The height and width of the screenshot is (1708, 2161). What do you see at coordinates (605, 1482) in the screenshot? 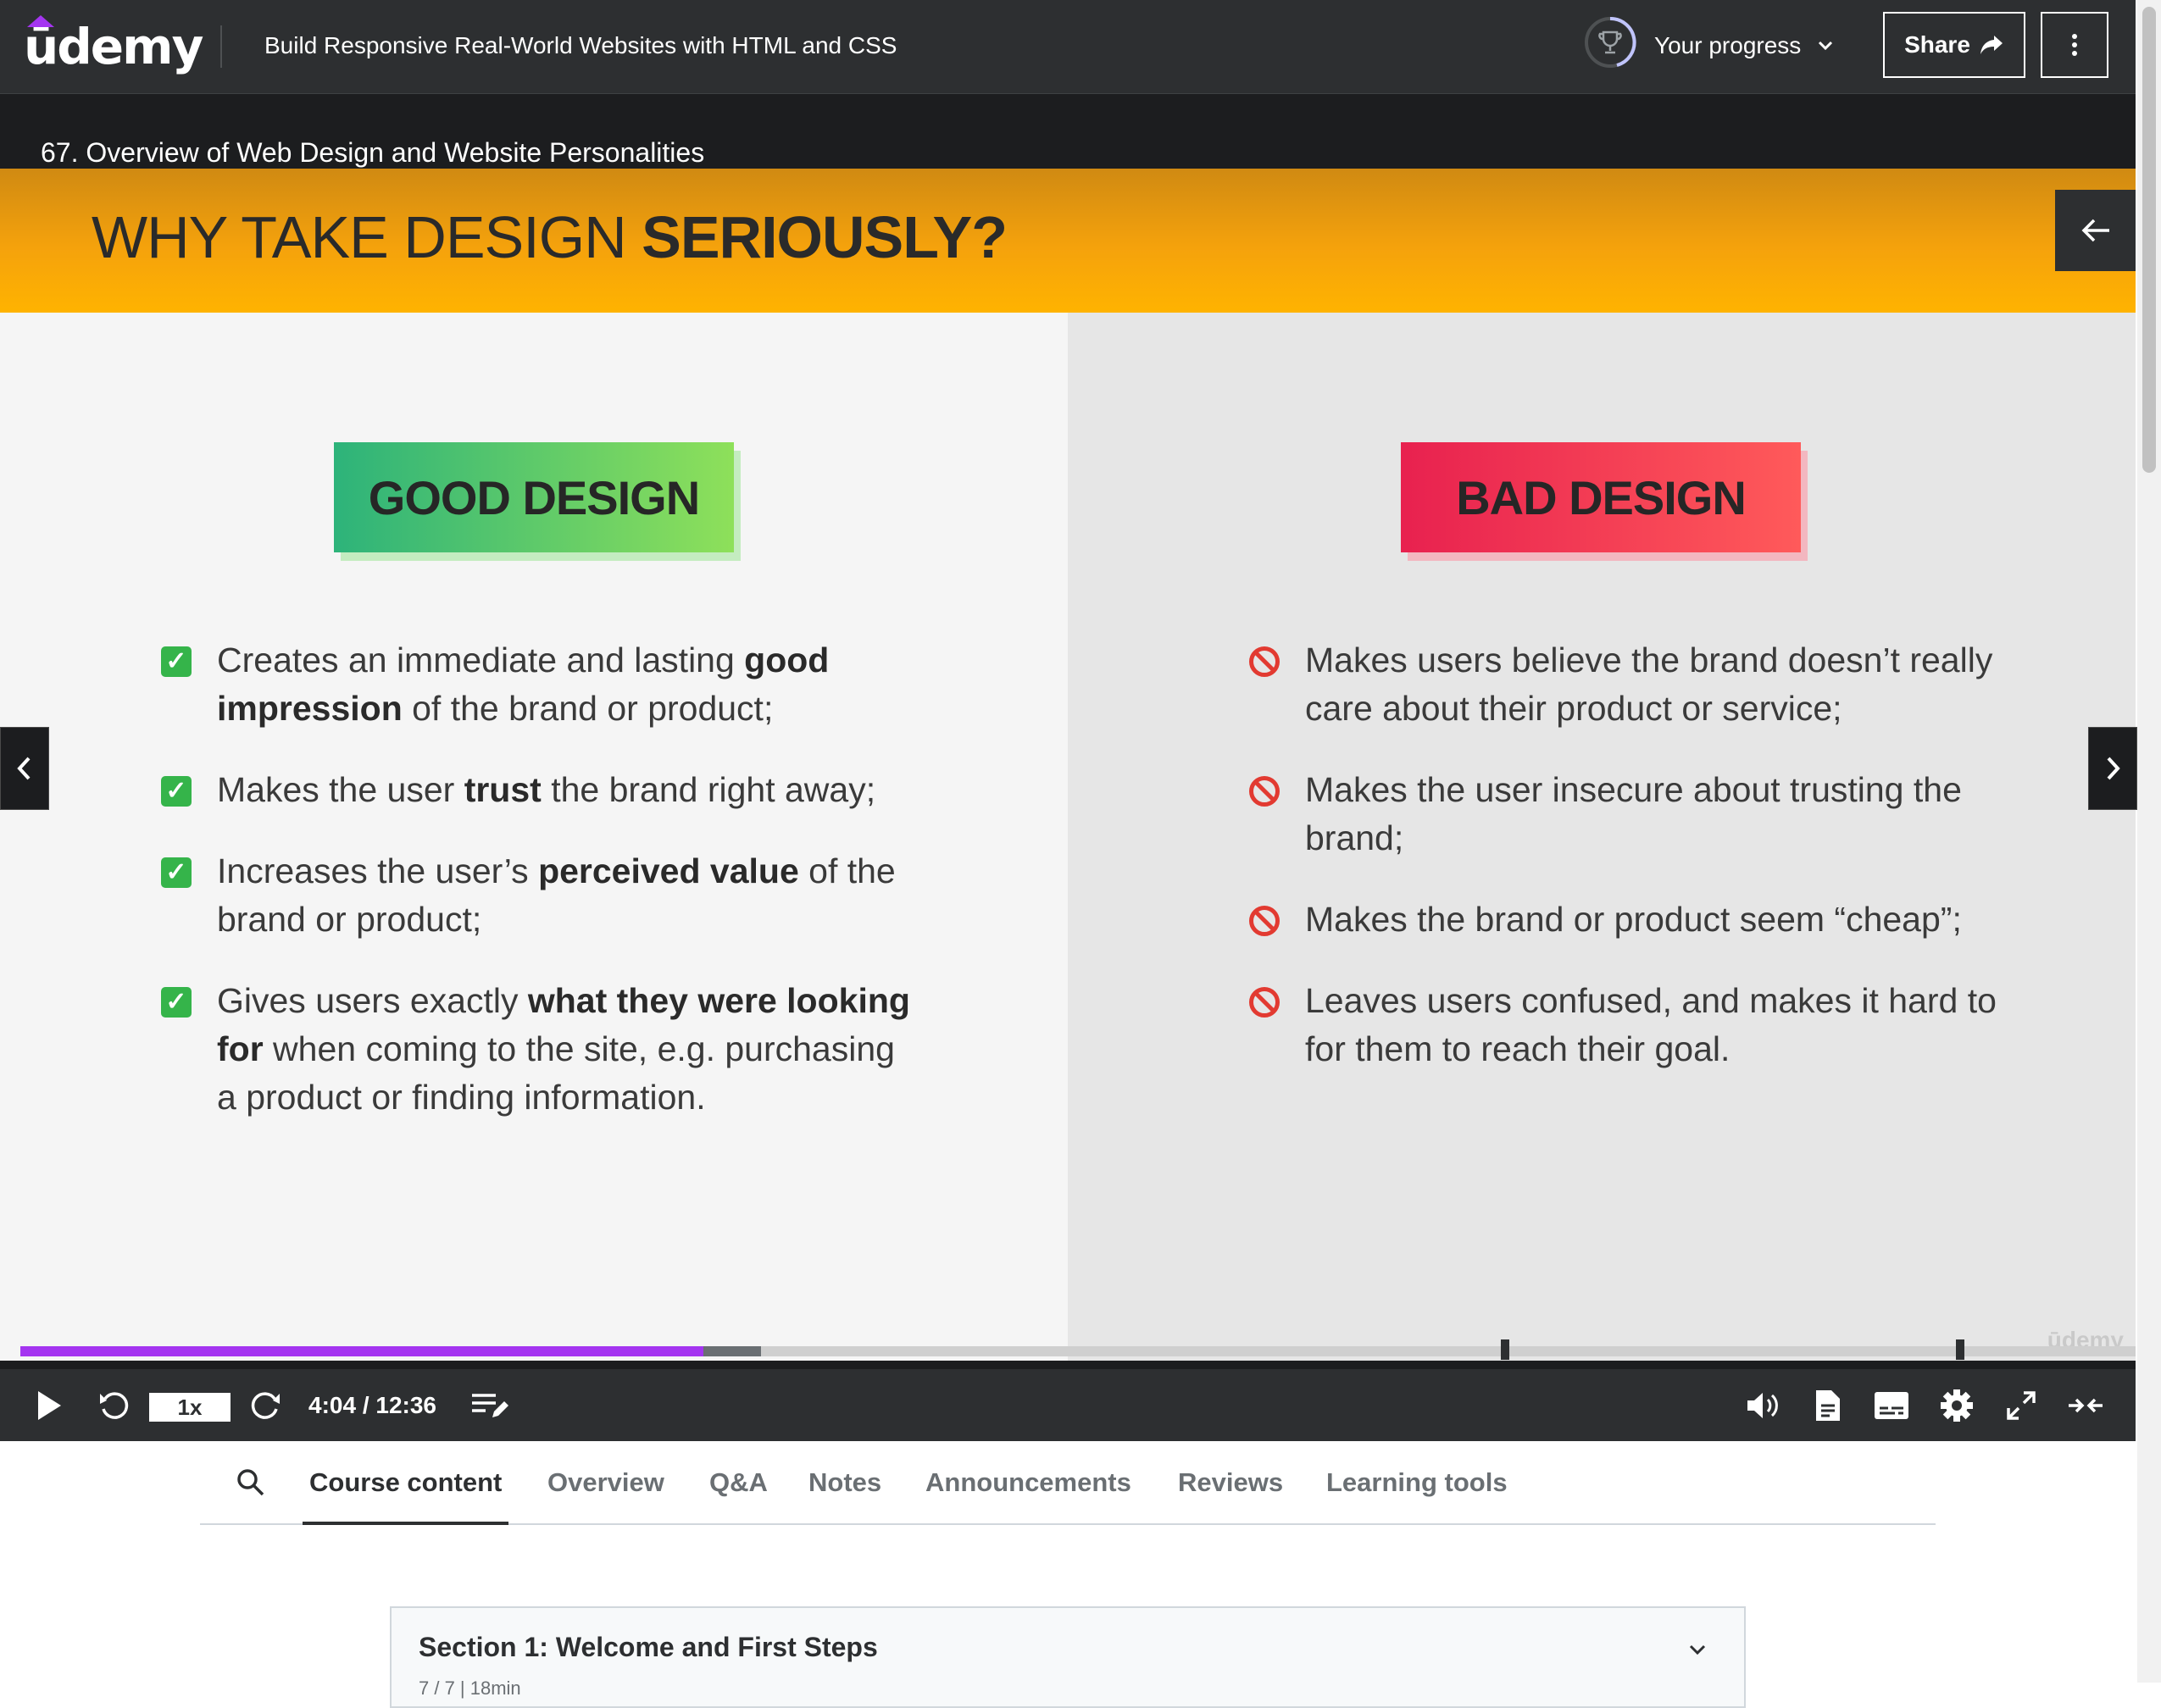
I see `tab-overview: Overview` at bounding box center [605, 1482].